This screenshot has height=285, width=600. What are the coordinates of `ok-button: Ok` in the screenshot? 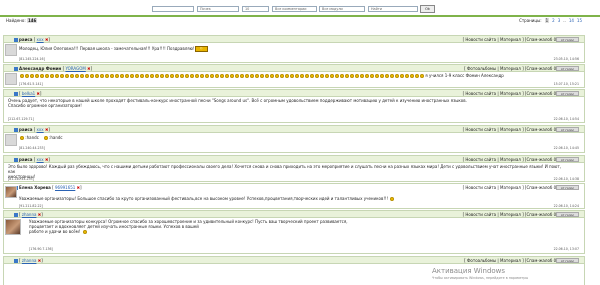 It's located at (427, 9).